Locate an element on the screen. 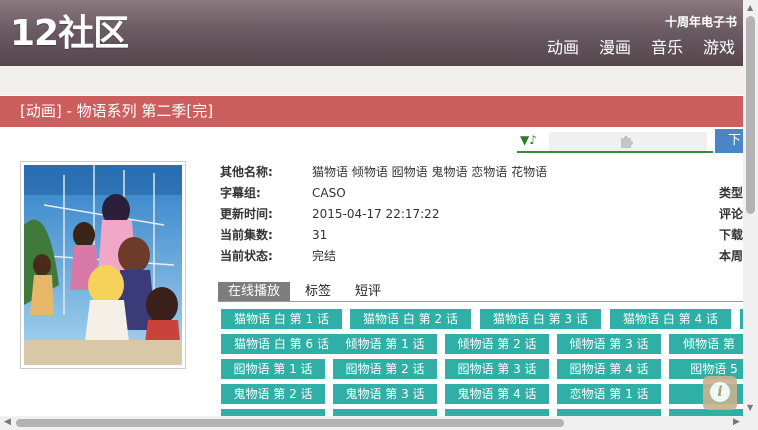 Image resolution: width=758 pixels, height=430 pixels. tab-tags: 标签 is located at coordinates (318, 291).